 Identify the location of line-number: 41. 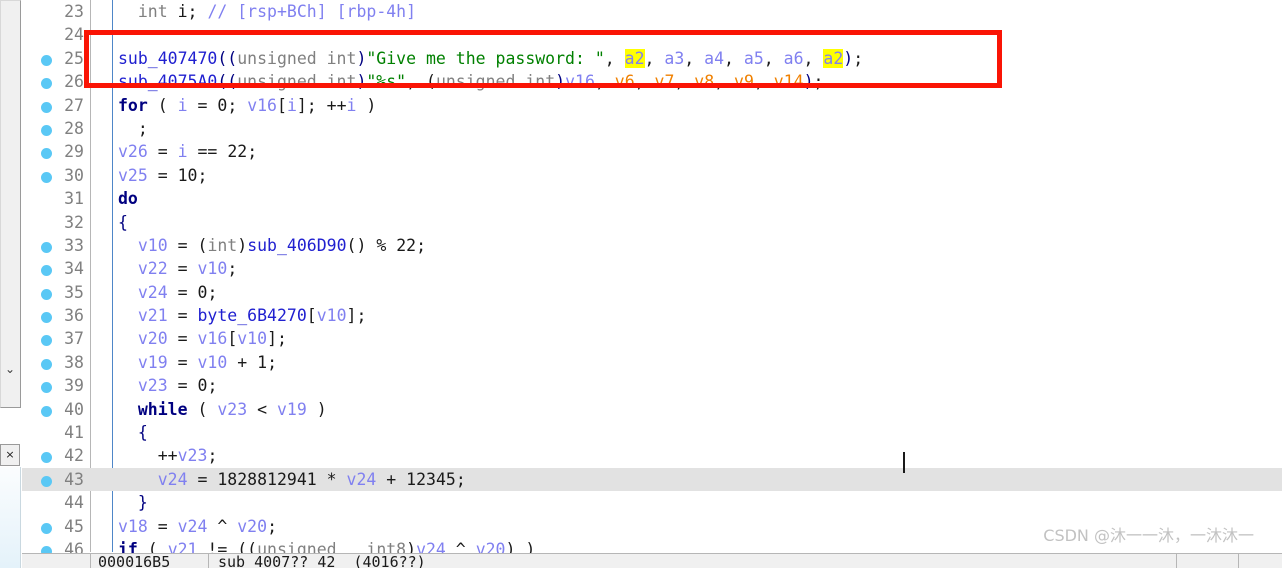
(74, 433).